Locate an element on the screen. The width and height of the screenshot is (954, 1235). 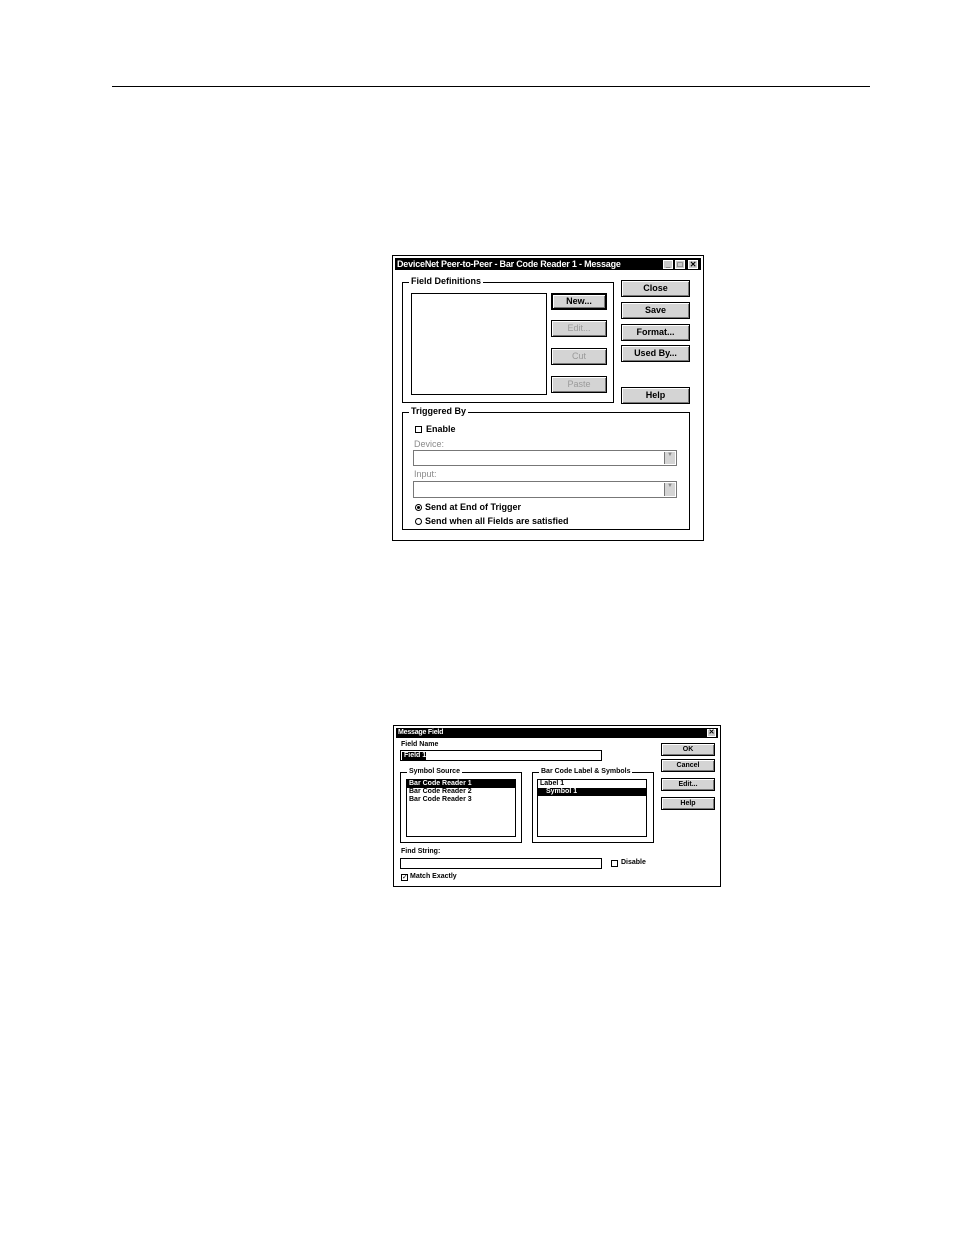
save-button: Save is located at coordinates (655, 310).